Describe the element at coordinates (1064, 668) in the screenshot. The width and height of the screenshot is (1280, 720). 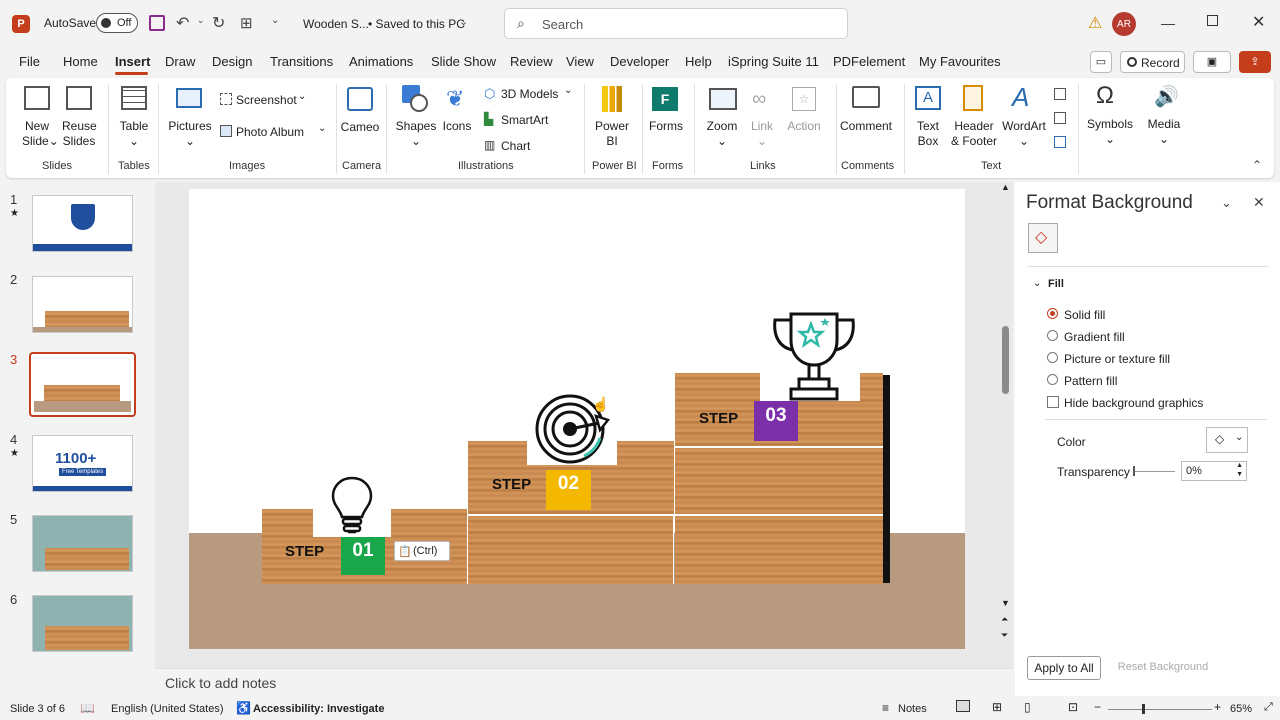
I see `apply-to-all-button: Apply to All` at that location.